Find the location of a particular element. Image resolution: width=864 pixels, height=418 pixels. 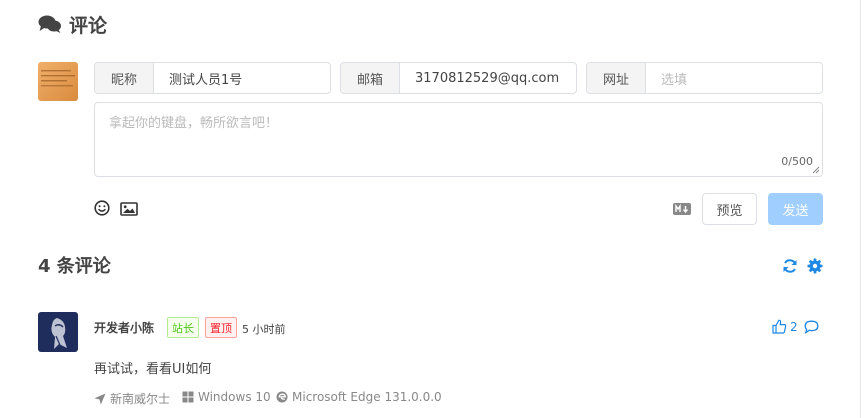

page-title: 评论 is located at coordinates (88, 25).